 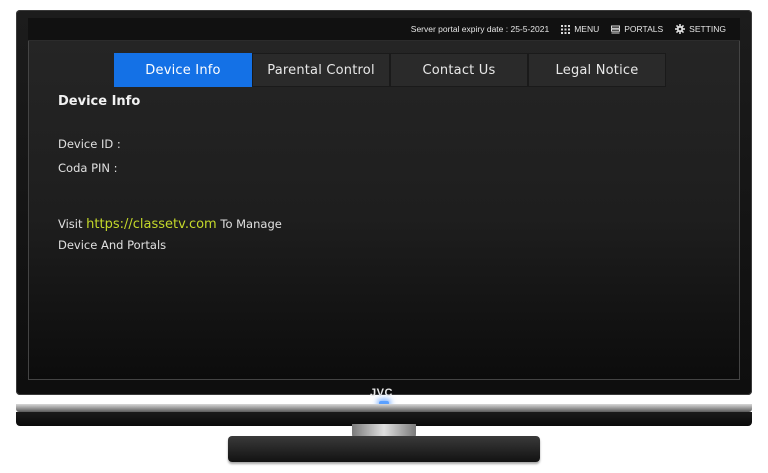 What do you see at coordinates (616, 29) in the screenshot?
I see `portals-icon` at bounding box center [616, 29].